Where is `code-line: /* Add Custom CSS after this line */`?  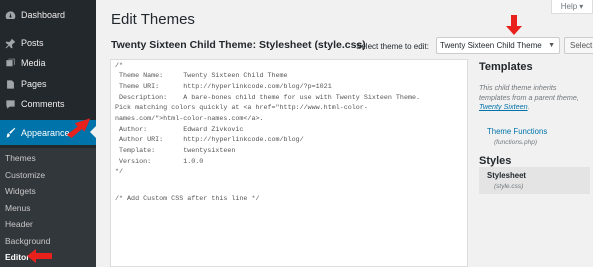
code-line: /* Add Custom CSS after this line */ is located at coordinates (187, 199).